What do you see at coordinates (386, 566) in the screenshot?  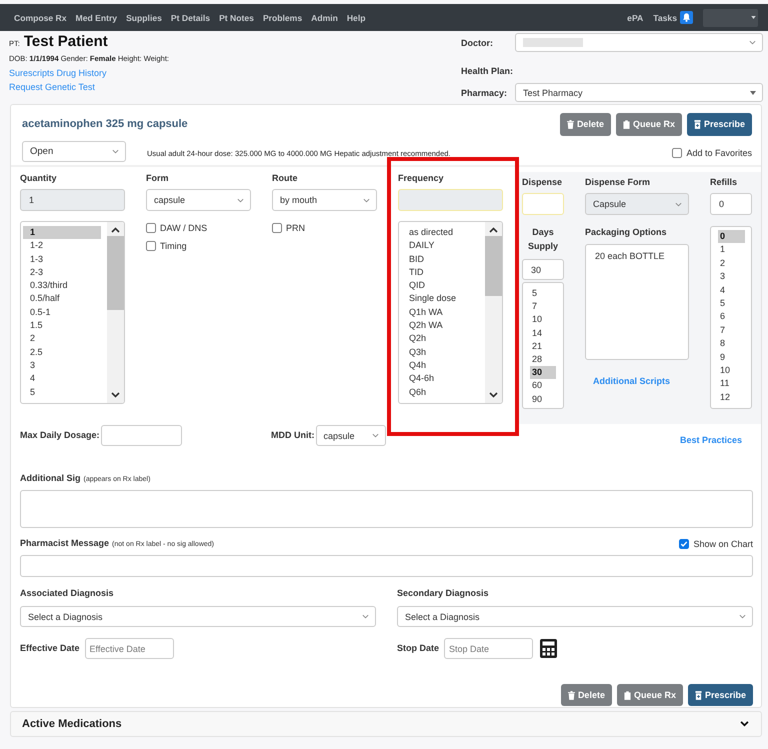 I see `pharmacist-message-field` at bounding box center [386, 566].